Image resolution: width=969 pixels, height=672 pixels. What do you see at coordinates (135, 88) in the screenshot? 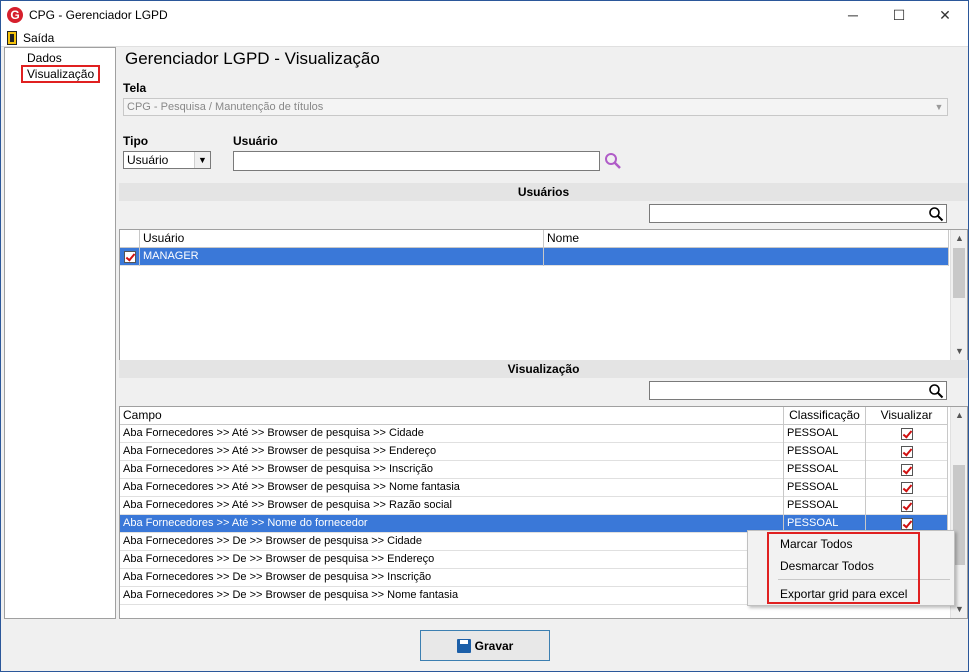
I see `tela-label: Tela` at bounding box center [135, 88].